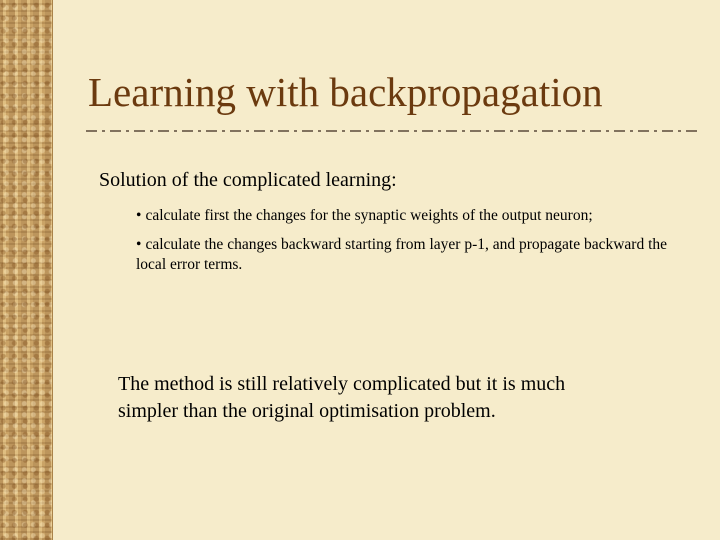  I want to click on decorative-wood-band, so click(26, 270).